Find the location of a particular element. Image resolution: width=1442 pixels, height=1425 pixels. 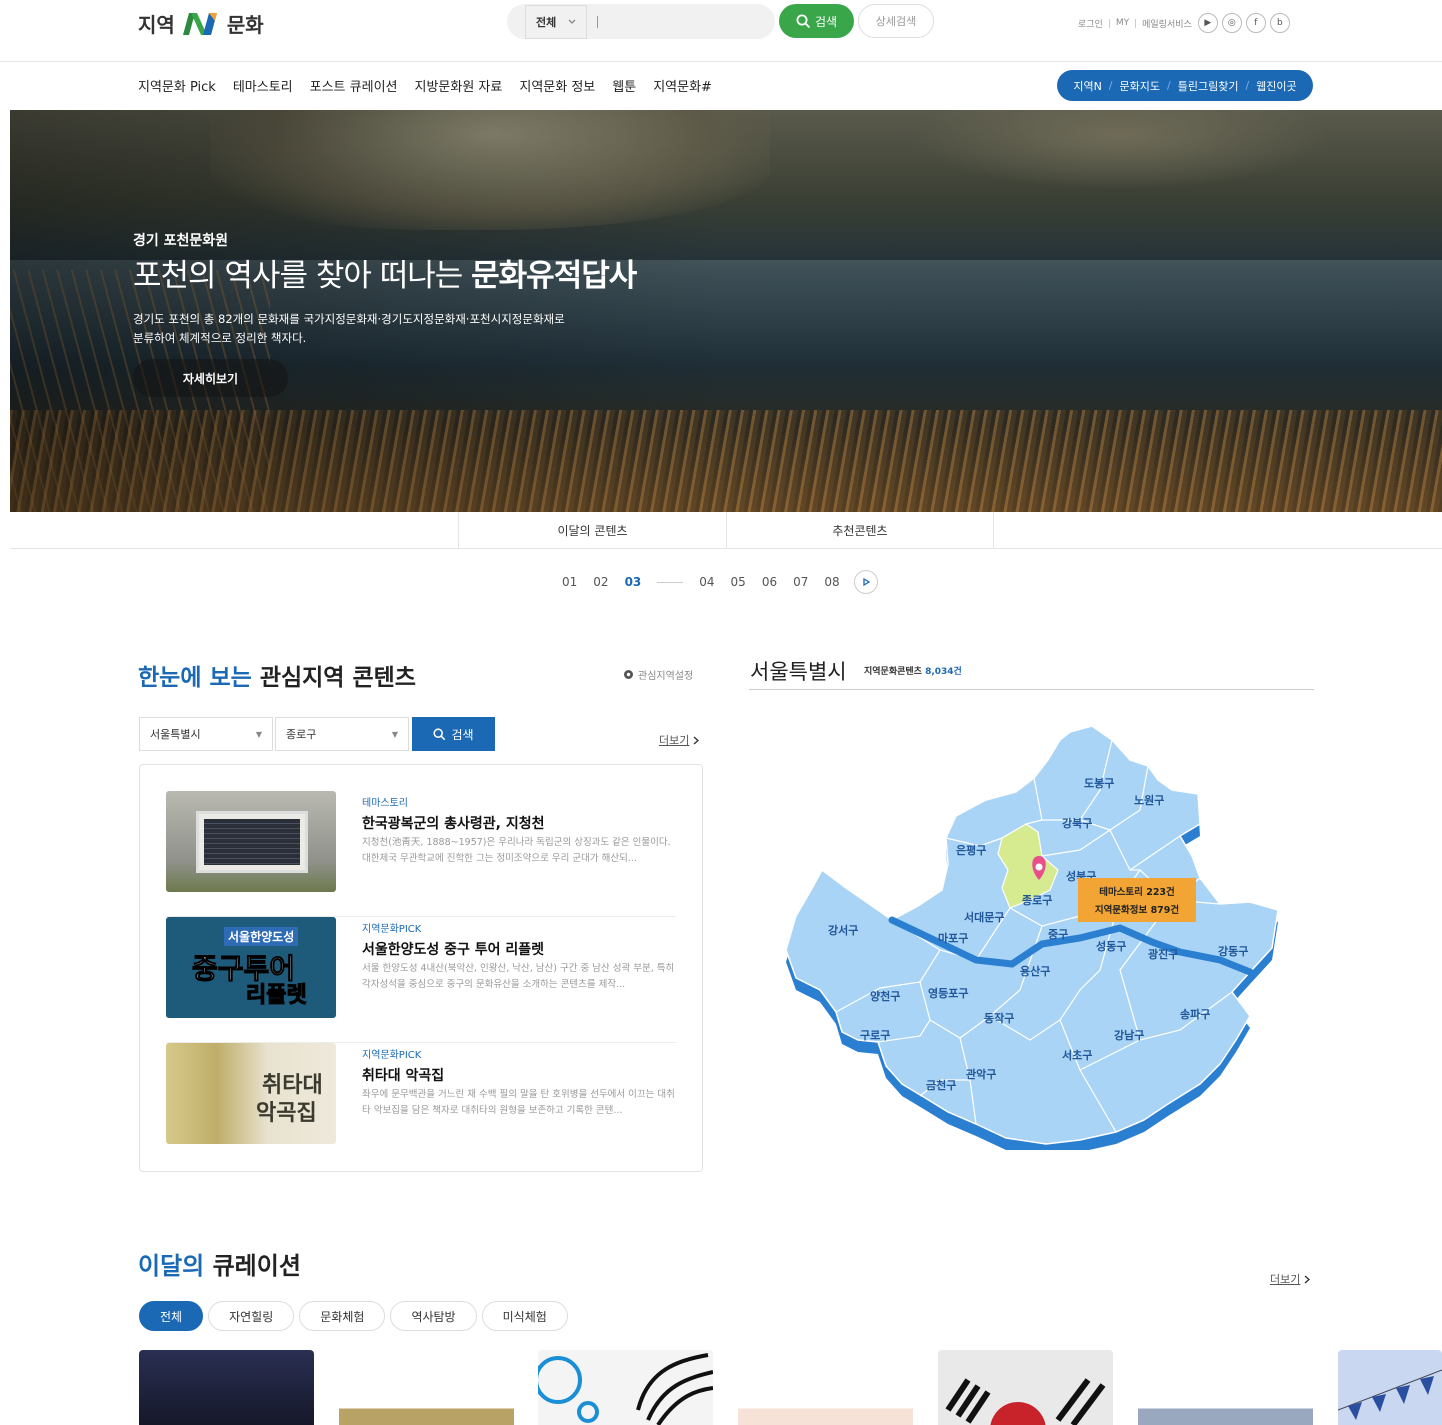

item-title: 서울한양도성 중구 투어 리플렛 is located at coordinates (453, 949).